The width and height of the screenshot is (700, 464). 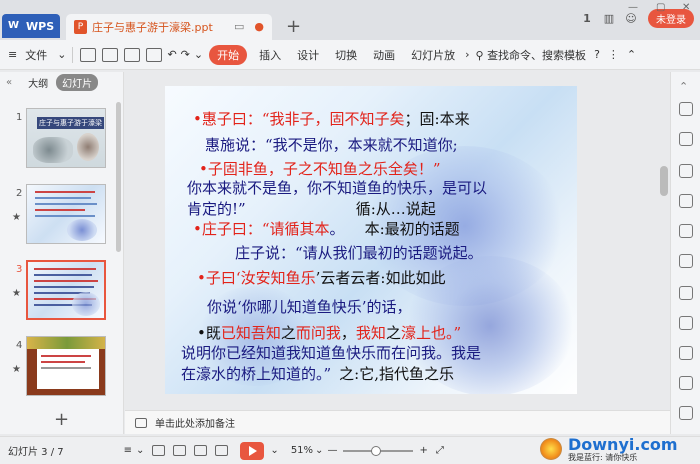 I want to click on transition-icon, so click(x=686, y=293).